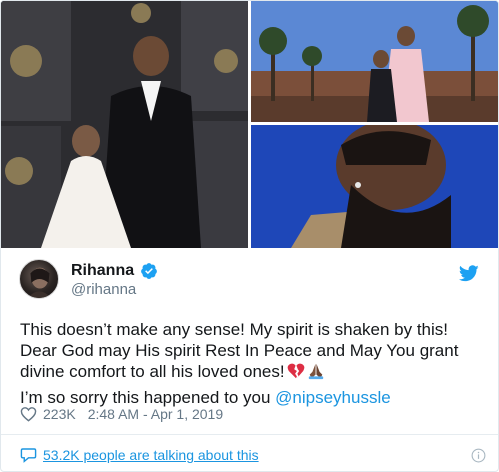  I want to click on author-handle: @rihanna, so click(103, 289).